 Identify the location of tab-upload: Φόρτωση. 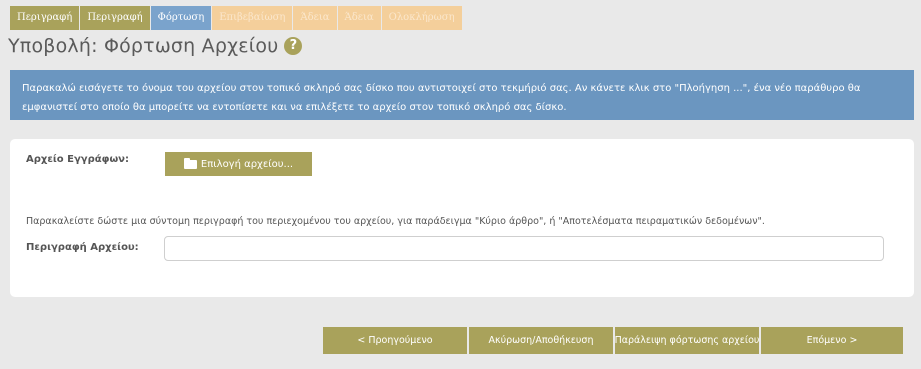
(181, 18).